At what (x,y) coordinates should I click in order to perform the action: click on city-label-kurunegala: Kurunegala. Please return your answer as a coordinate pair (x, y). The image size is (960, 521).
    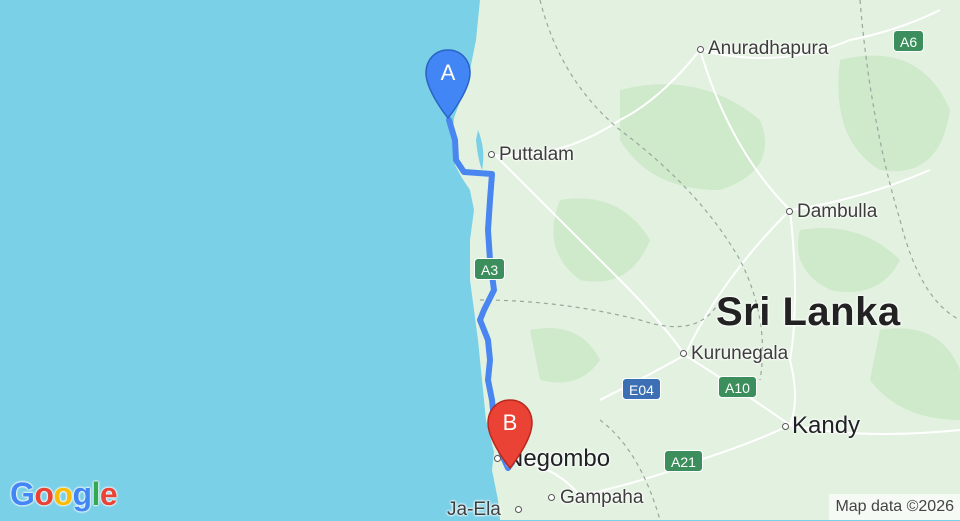
    Looking at the image, I should click on (739, 354).